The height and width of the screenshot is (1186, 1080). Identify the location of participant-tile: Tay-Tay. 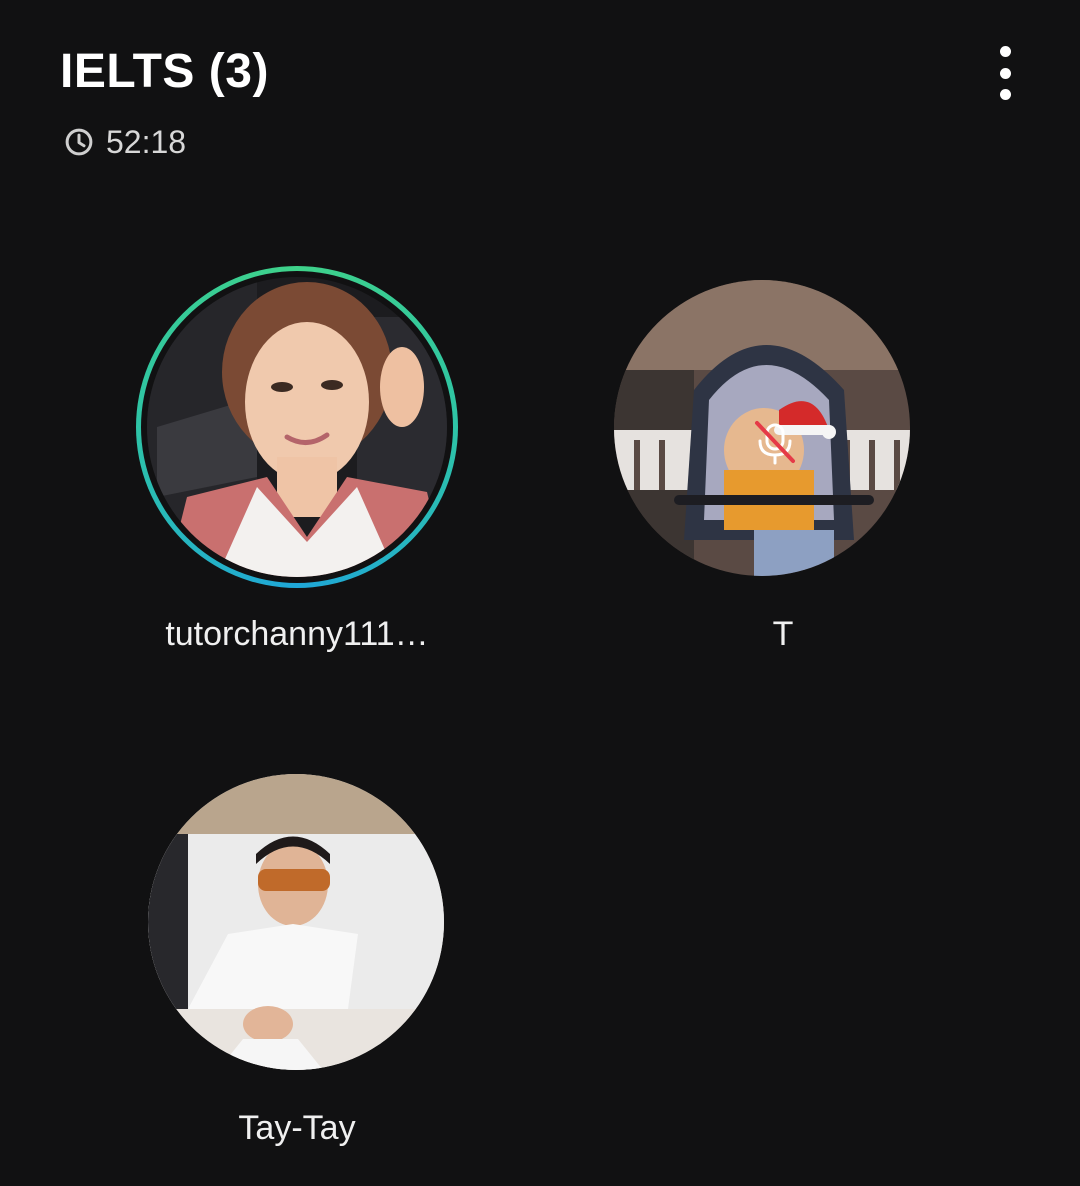
(297, 955).